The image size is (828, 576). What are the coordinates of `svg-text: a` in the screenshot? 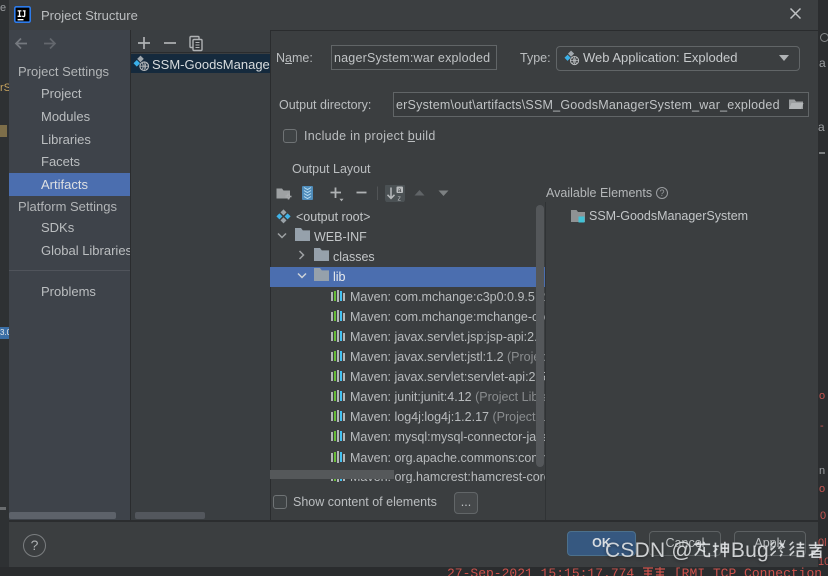 It's located at (400, 190).